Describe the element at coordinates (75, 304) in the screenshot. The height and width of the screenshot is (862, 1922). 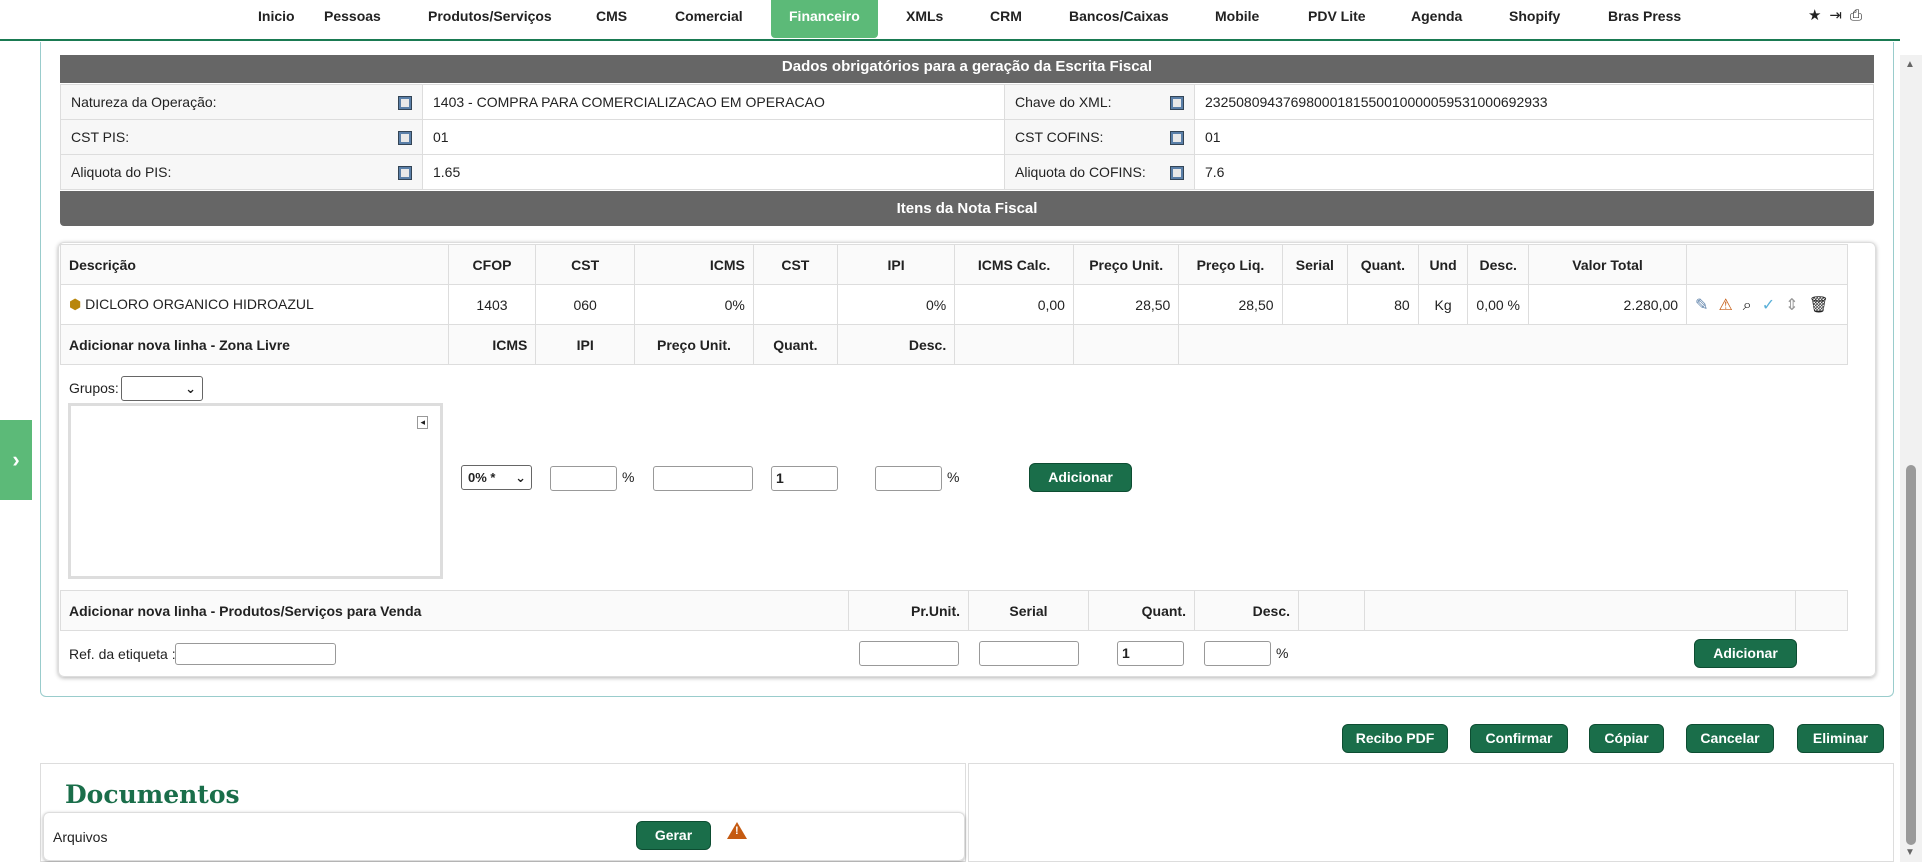
I see `product-icon: ⬢` at that location.